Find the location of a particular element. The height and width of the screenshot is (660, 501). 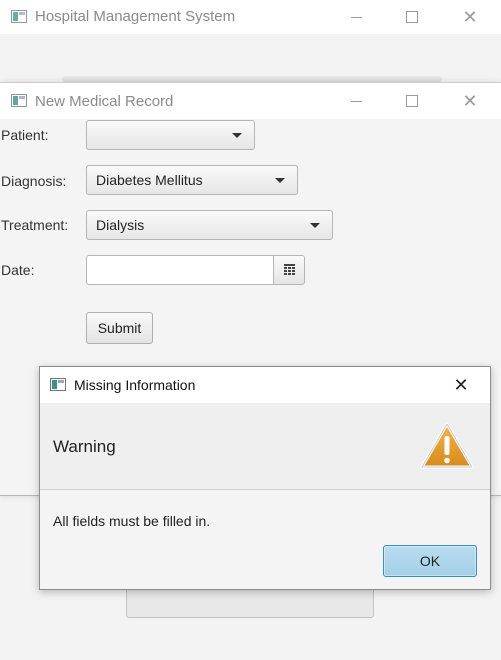

record-titlebar: New Medical Record ✕ is located at coordinates (250, 101).